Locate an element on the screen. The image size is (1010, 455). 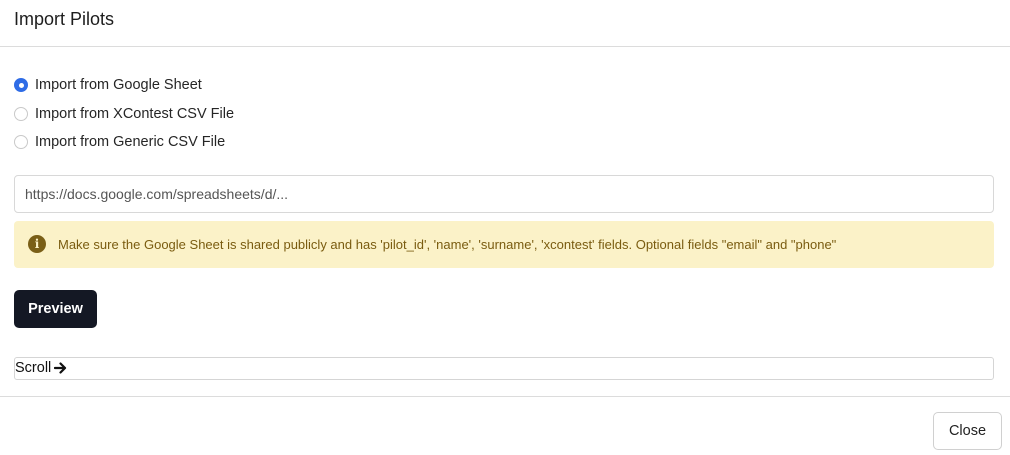
close-button: Close is located at coordinates (967, 431).